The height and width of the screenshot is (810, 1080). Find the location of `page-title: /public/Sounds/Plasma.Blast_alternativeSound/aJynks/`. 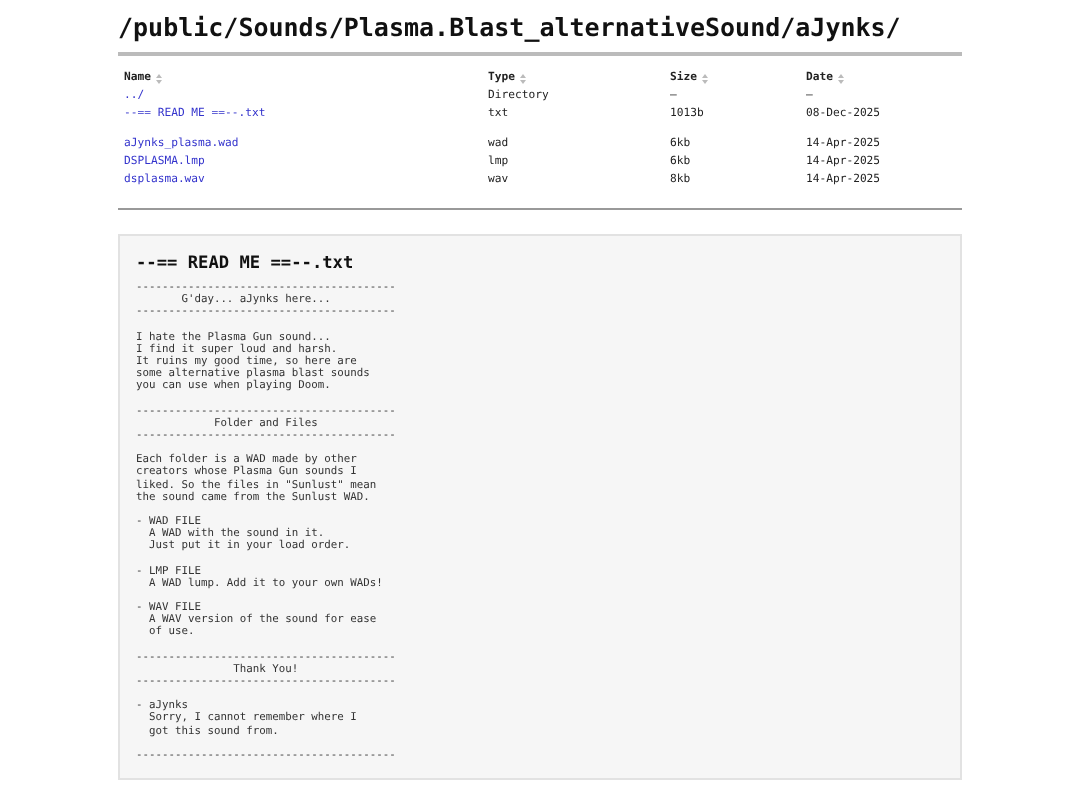

page-title: /public/Sounds/Plasma.Blast_alternativeSound/aJynks/ is located at coordinates (510, 27).